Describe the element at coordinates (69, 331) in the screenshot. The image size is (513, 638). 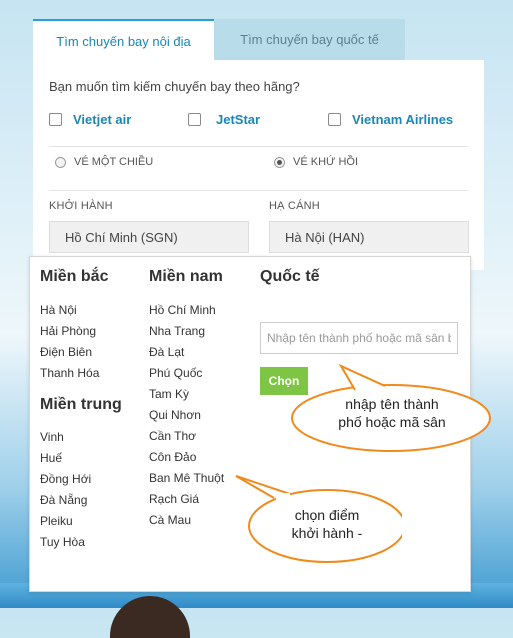
I see `city-item: Hải Phòng` at that location.